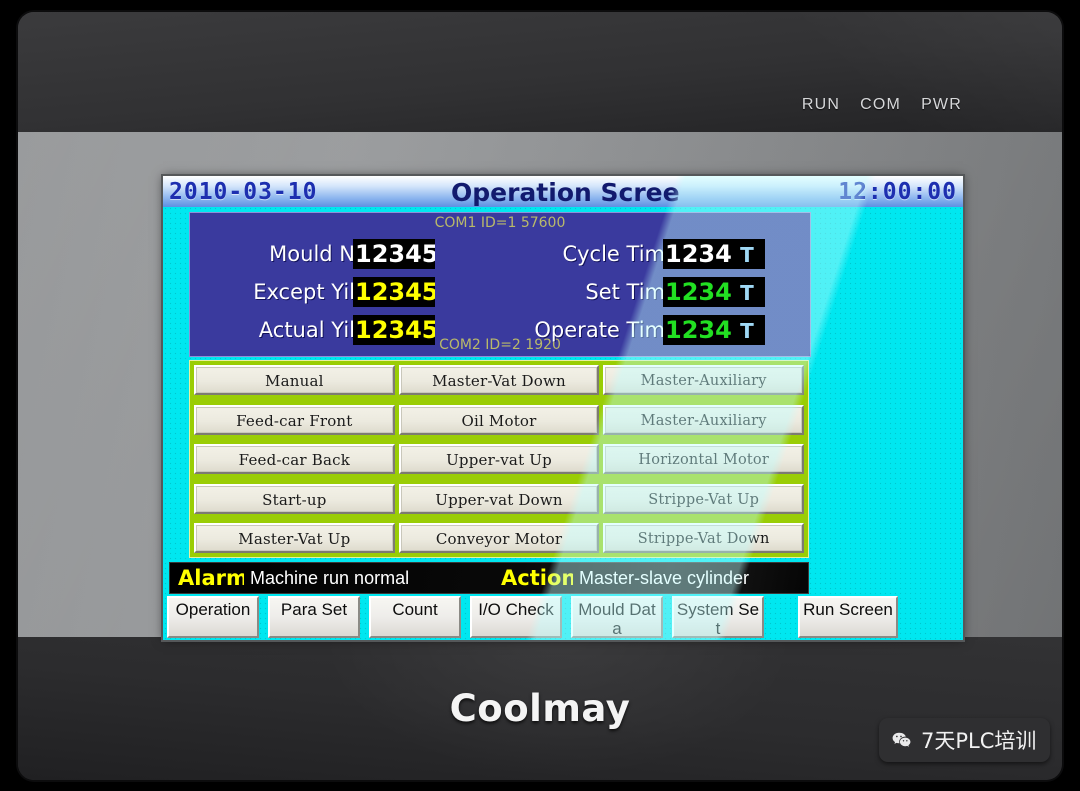  Describe the element at coordinates (499, 538) in the screenshot. I see `button-conveyor-motor: Conveyor Motor` at that location.